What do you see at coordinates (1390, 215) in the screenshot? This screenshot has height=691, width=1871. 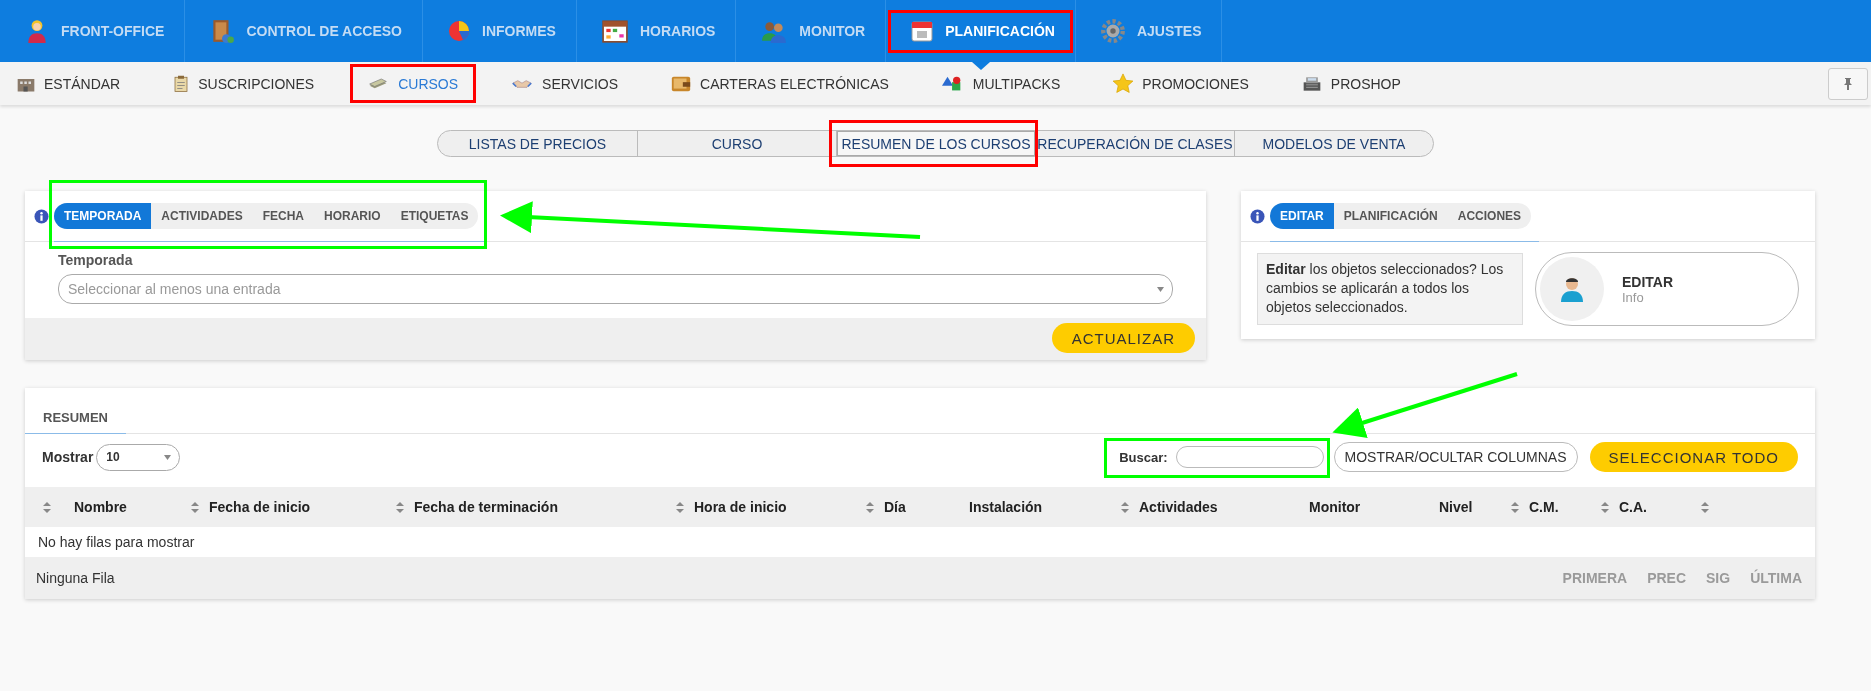 I see `filter-tab: PLANIFICACIÓN` at bounding box center [1390, 215].